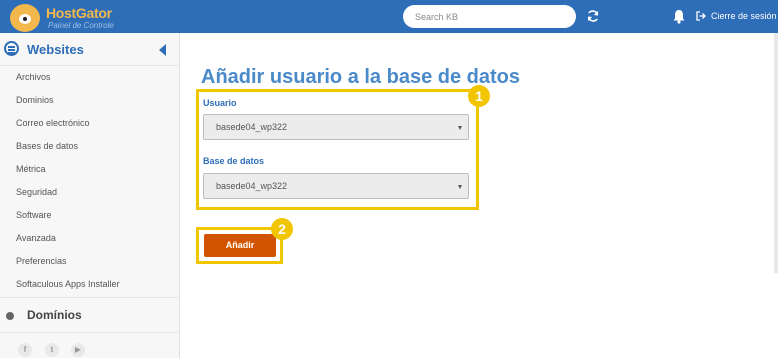 The height and width of the screenshot is (358, 778). I want to click on database-select-value: basede04_wp322, so click(252, 186).